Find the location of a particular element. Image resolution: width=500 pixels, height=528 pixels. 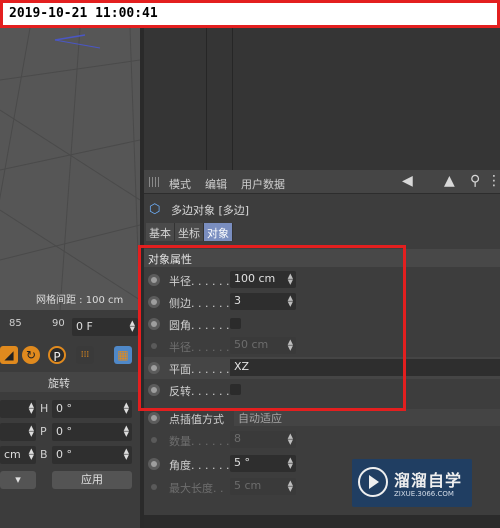

axis-h-label: H is located at coordinates (44, 408).